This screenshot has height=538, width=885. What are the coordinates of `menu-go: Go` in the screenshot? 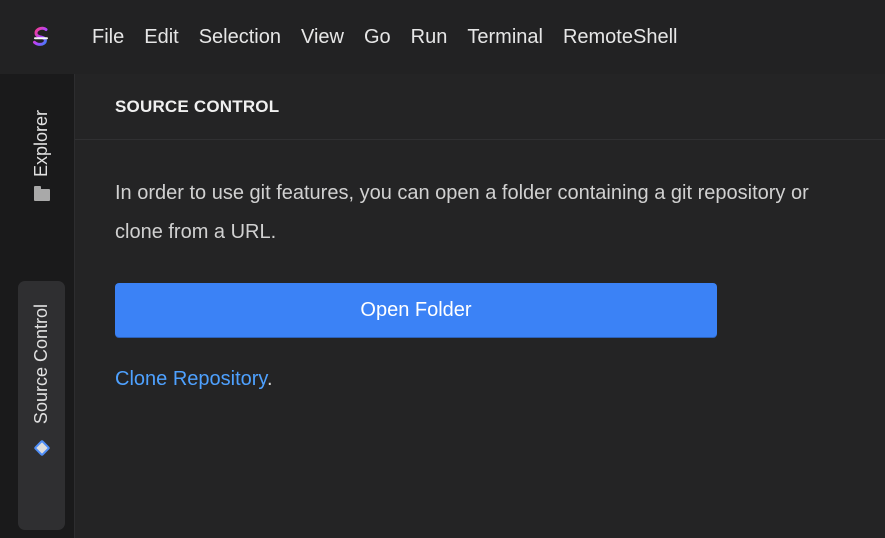 It's located at (377, 37).